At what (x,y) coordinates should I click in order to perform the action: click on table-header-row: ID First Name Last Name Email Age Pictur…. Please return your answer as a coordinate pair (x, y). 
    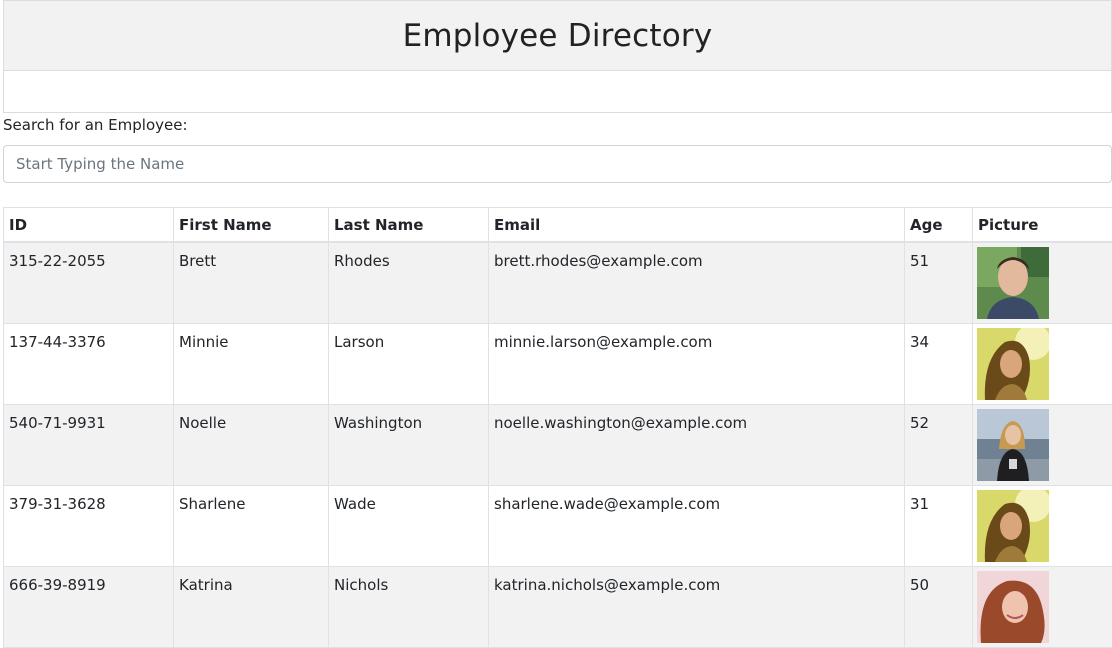
    Looking at the image, I should click on (558, 225).